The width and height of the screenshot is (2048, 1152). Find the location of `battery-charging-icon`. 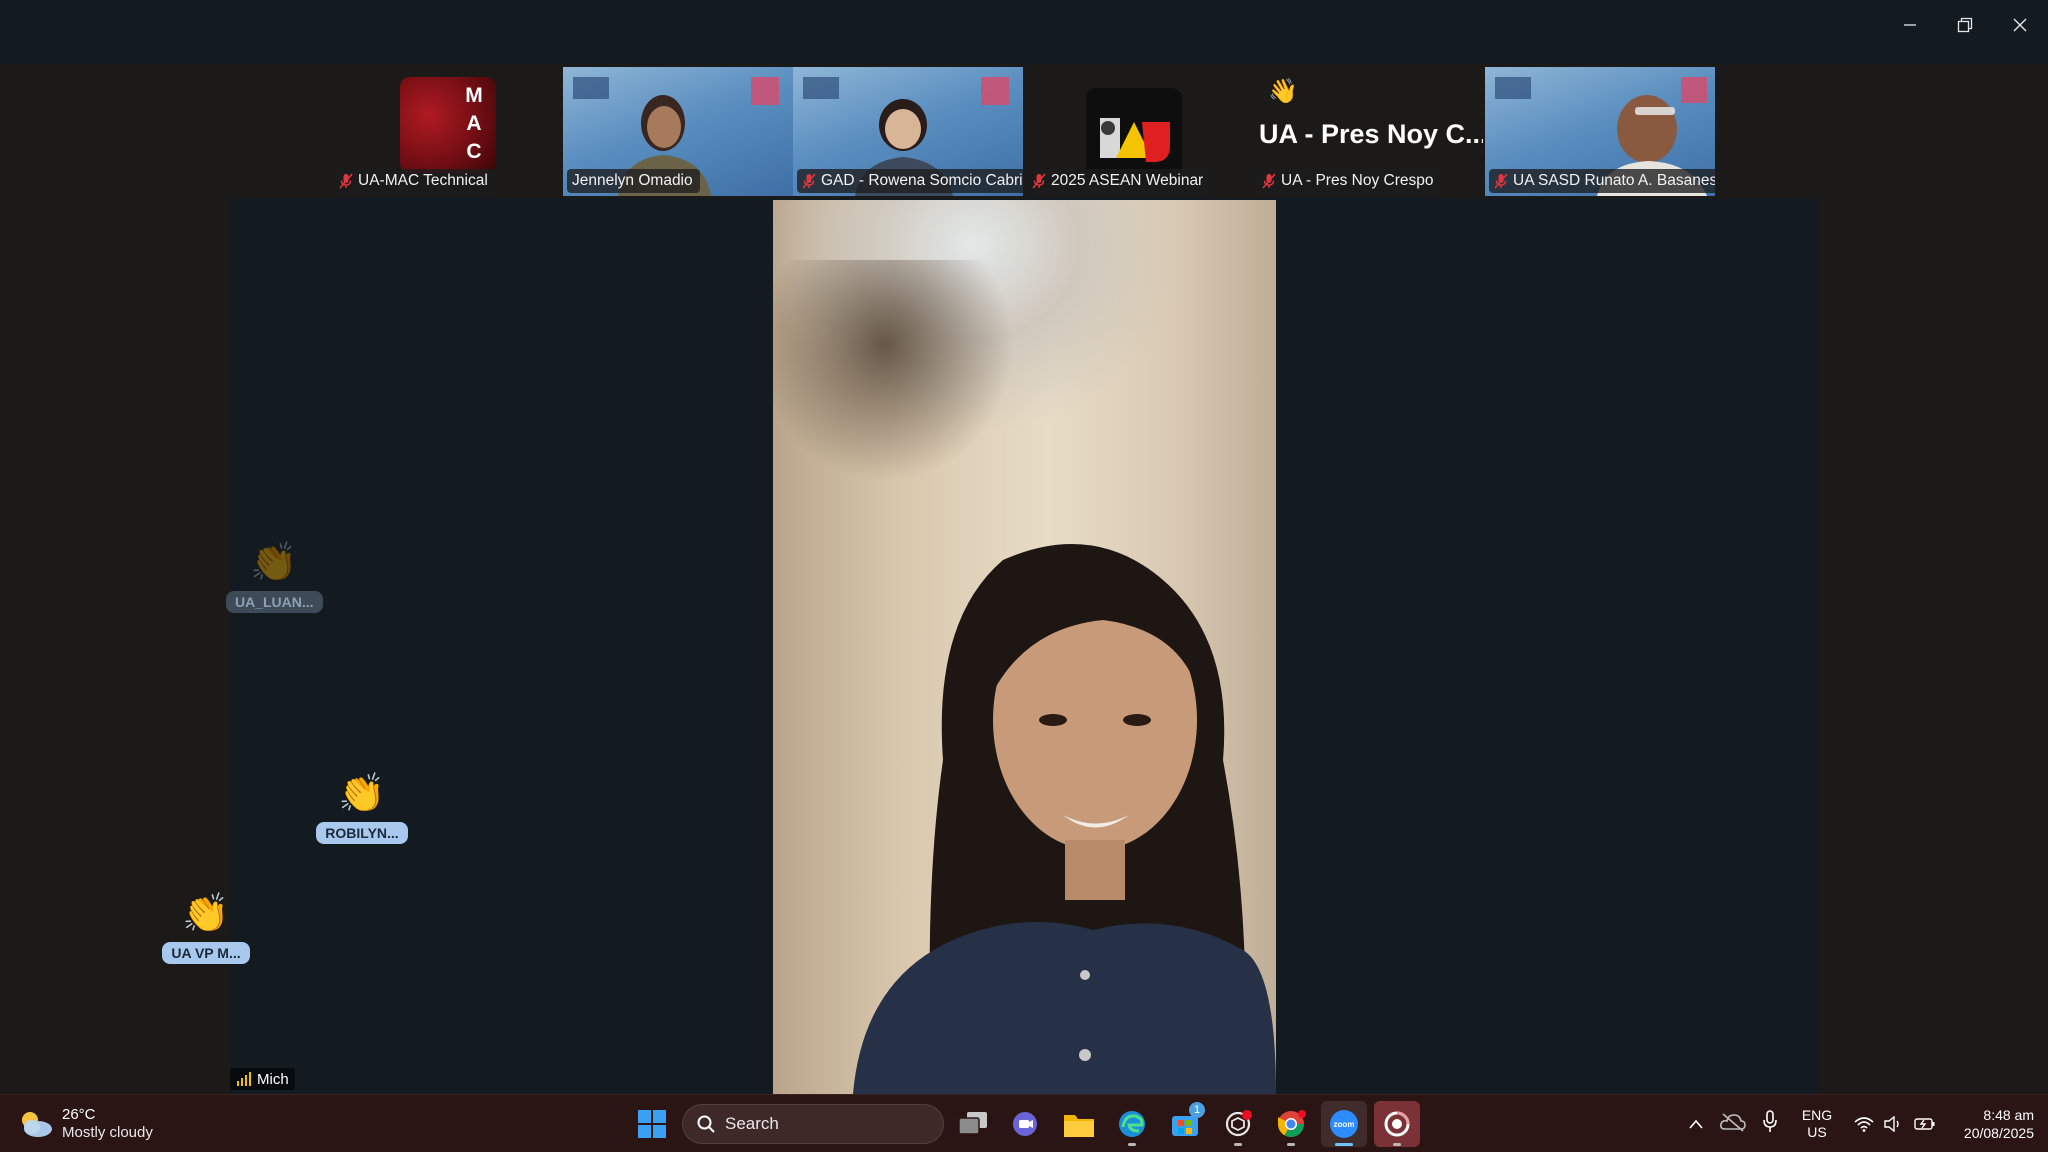

battery-charging-icon is located at coordinates (1924, 1124).